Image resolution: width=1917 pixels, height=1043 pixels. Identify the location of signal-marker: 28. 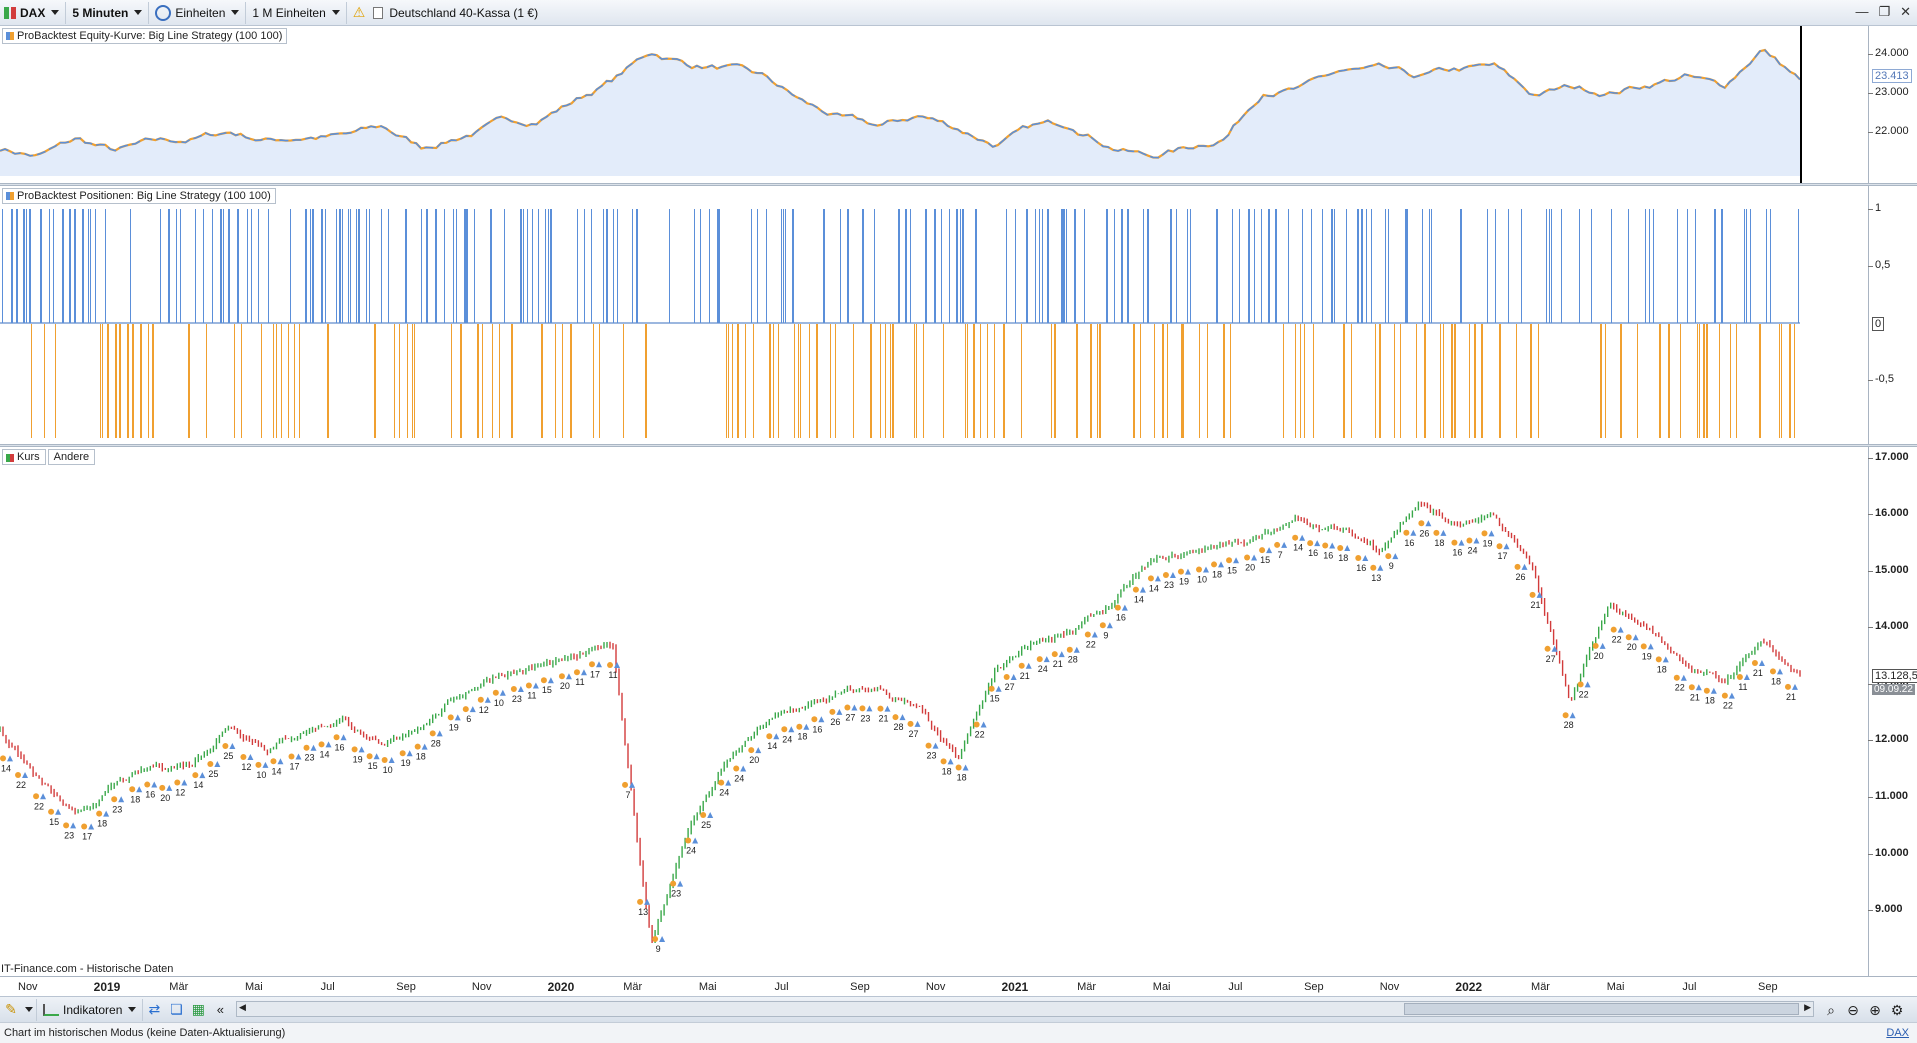
(436, 739).